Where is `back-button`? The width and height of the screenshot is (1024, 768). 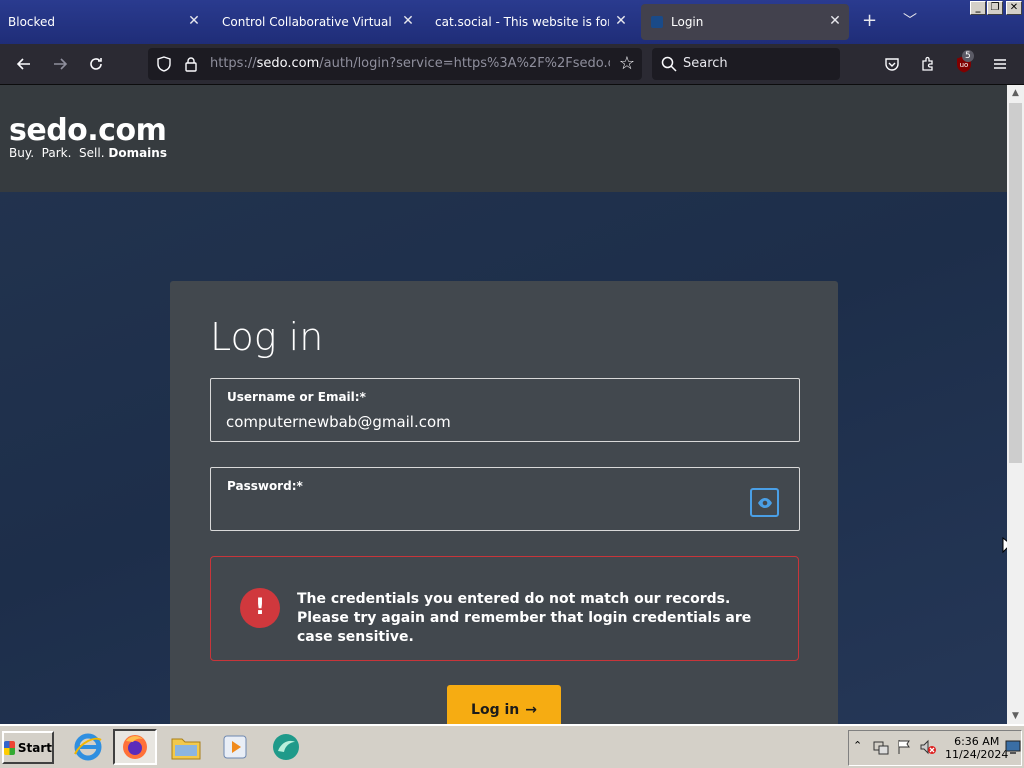 back-button is located at coordinates (24, 64).